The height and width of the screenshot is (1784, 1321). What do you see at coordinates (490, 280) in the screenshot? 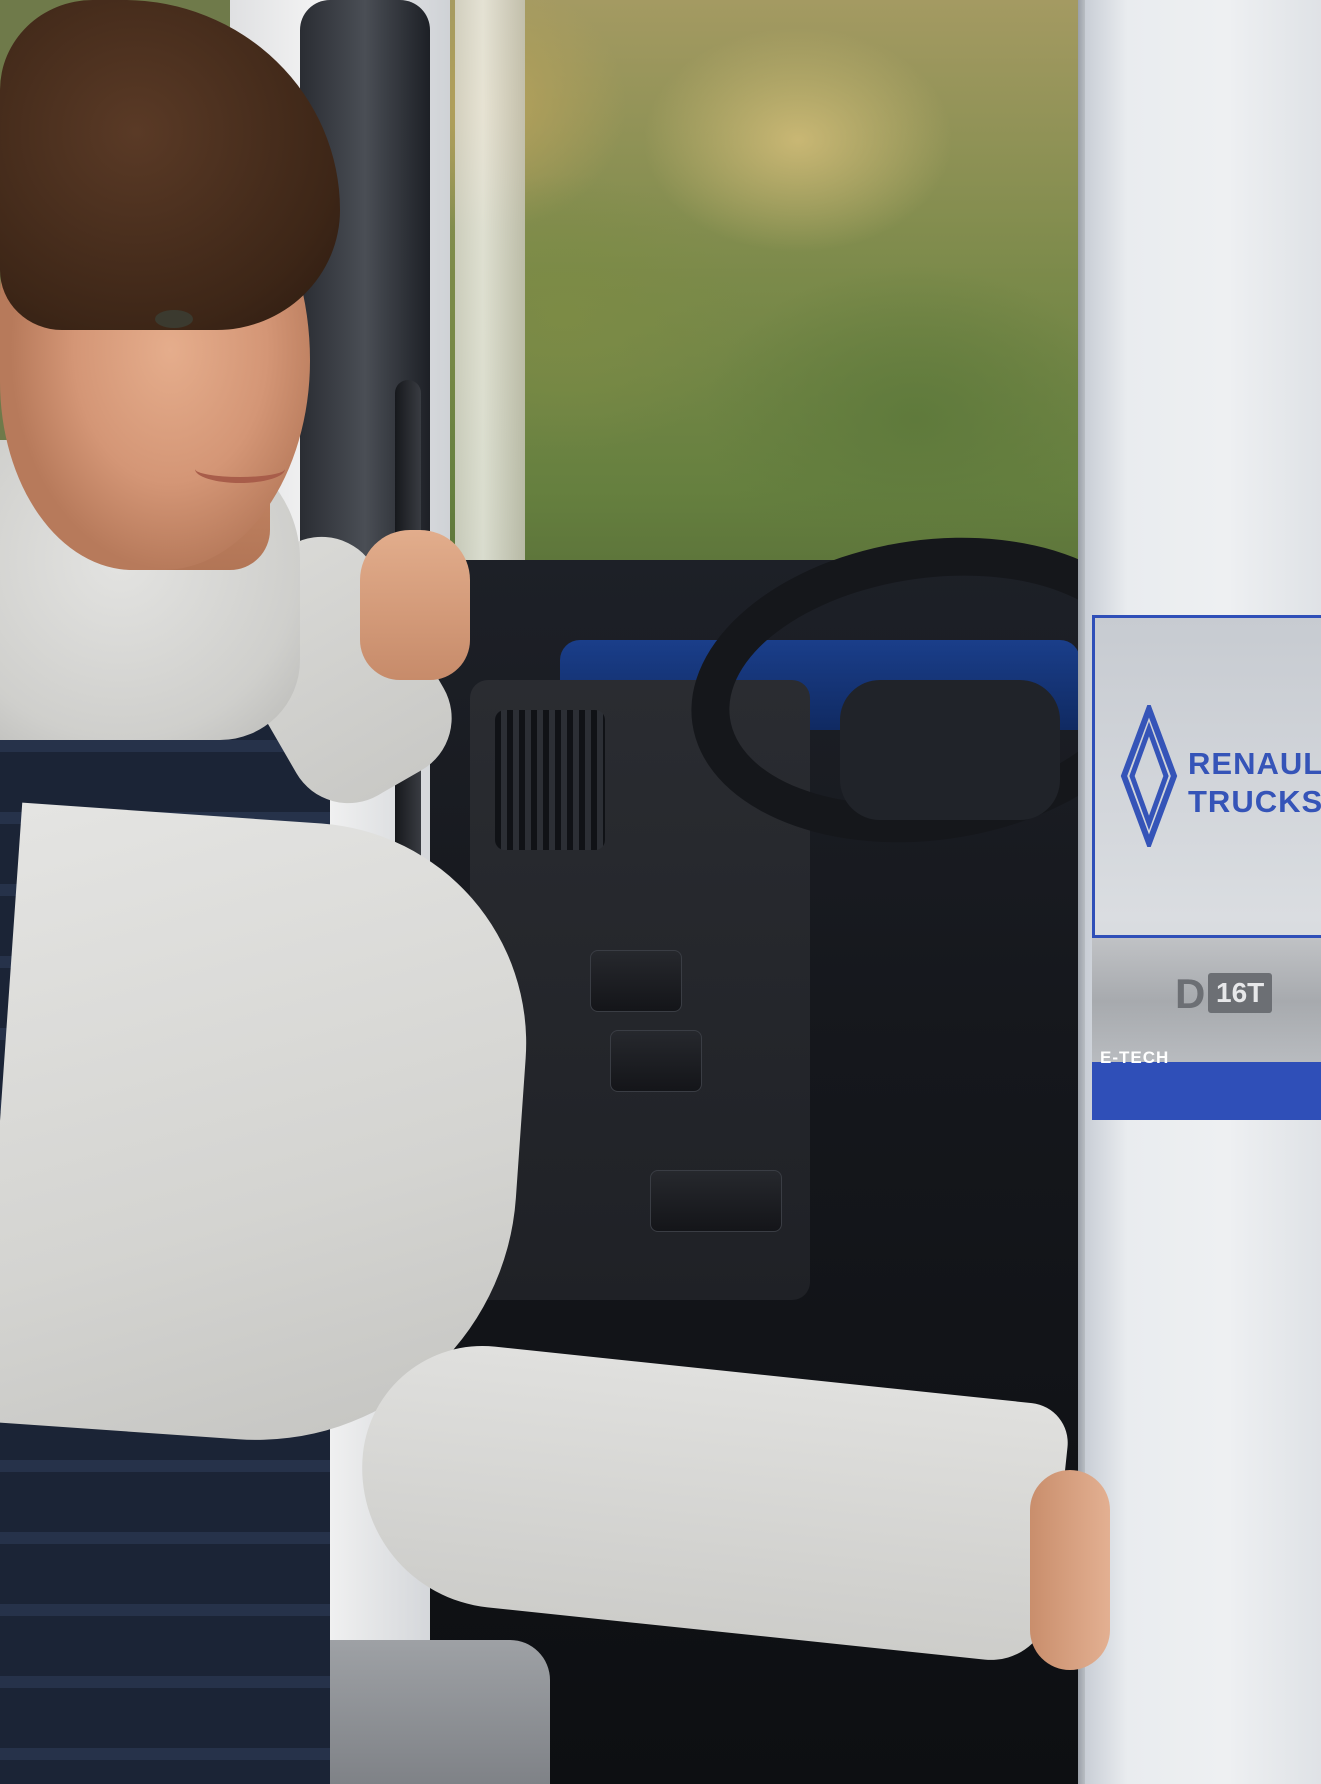
I see `background-pole` at bounding box center [490, 280].